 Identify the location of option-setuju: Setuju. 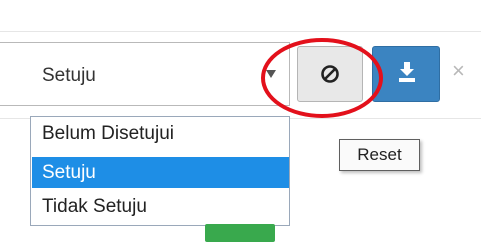
(160, 172).